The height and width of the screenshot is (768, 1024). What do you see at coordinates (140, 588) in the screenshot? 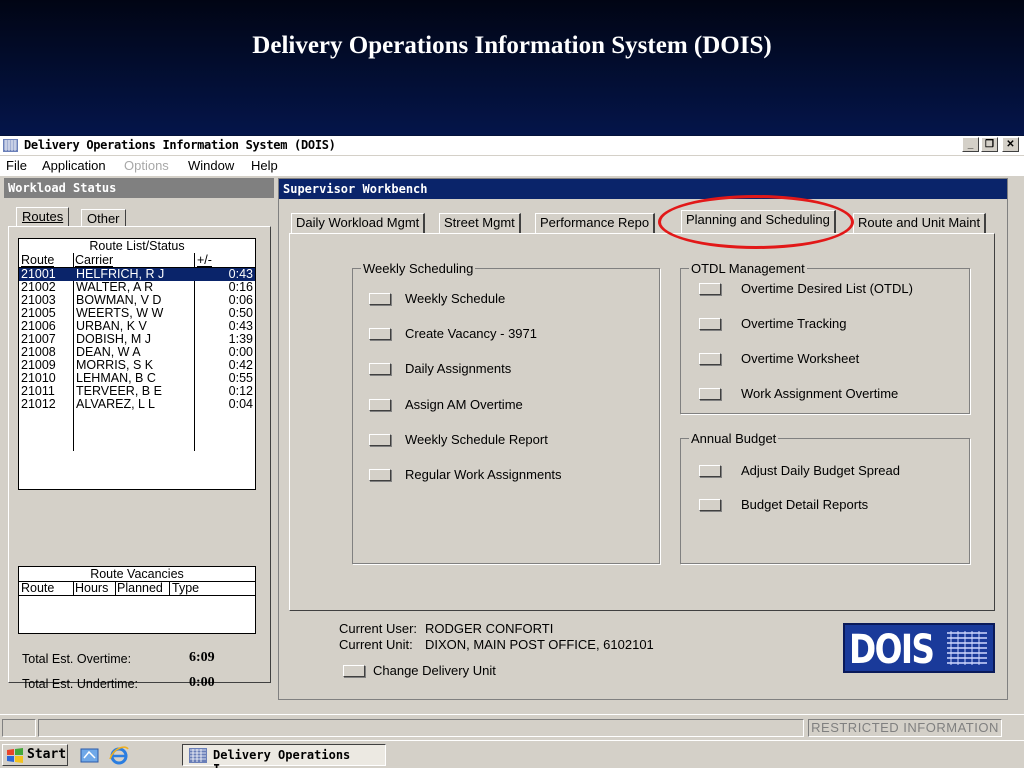
I see `vacancy-planned-header: Planned` at bounding box center [140, 588].